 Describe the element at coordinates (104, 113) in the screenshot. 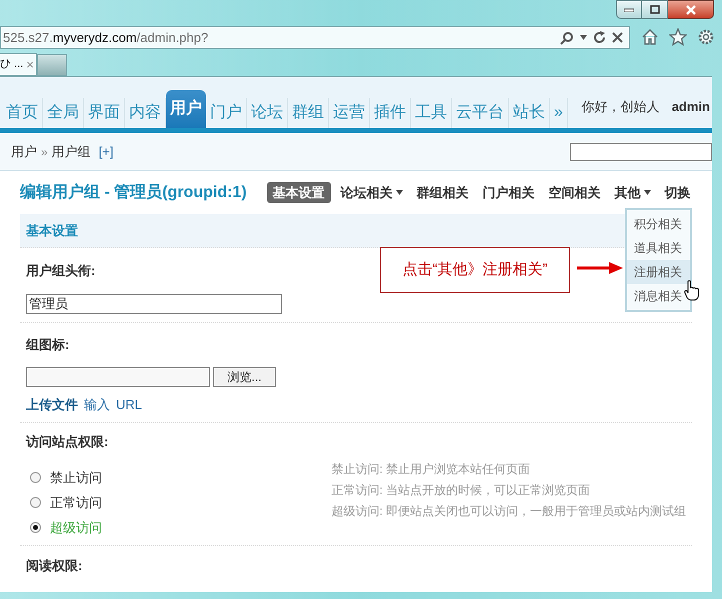

I see `nav-tab: 界面` at that location.